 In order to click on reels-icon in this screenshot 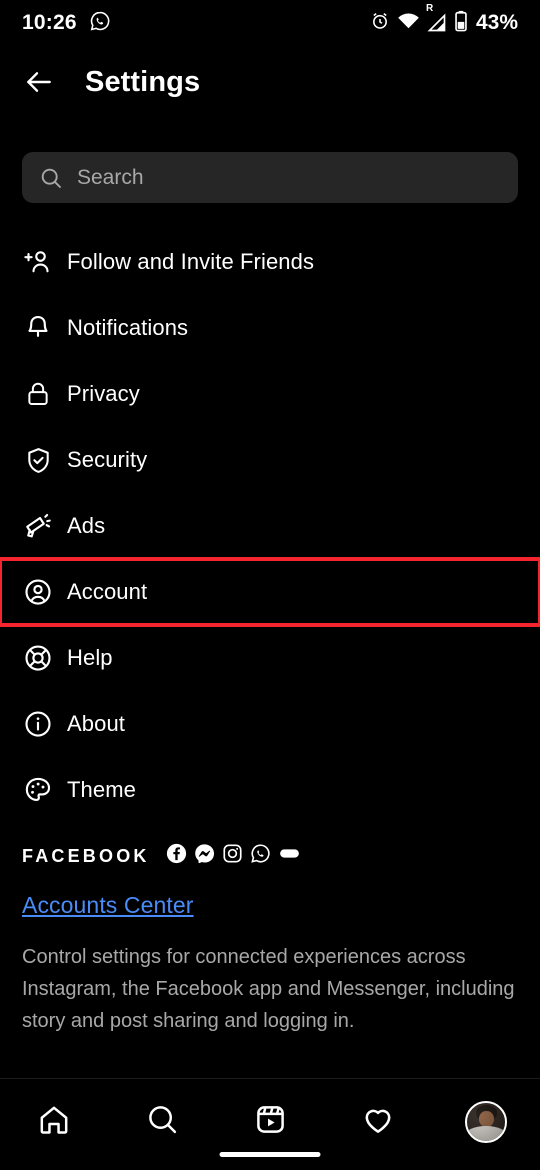, I will do `click(270, 1122)`.